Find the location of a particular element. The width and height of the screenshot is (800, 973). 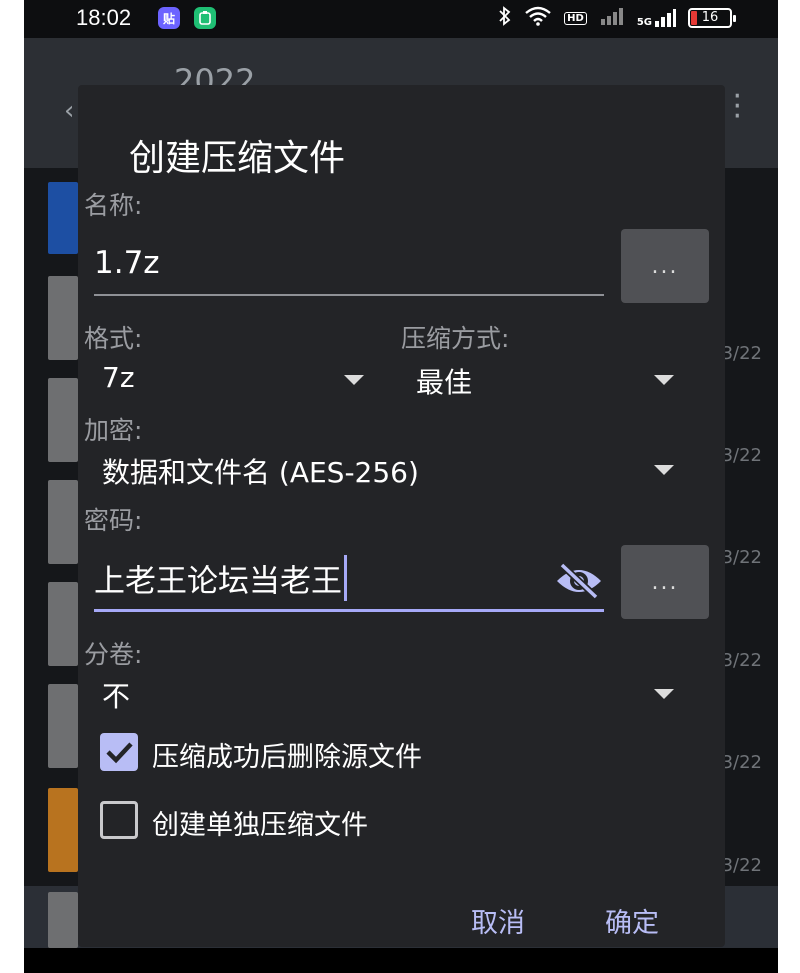

name-label: 名称: is located at coordinates (113, 205).